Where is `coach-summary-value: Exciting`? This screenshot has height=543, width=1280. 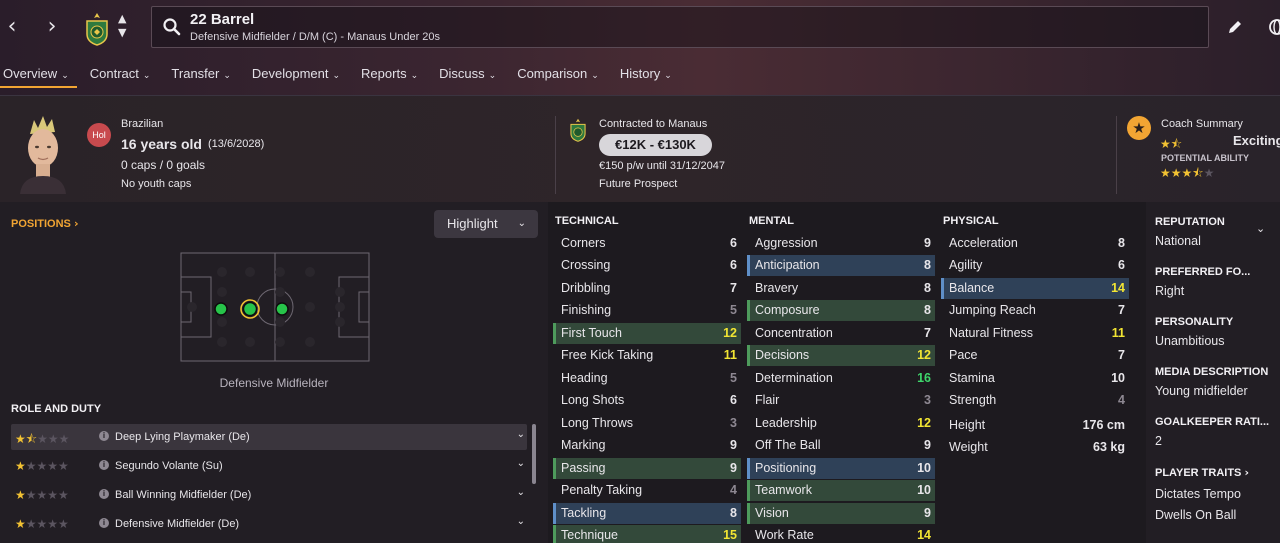 coach-summary-value: Exciting is located at coordinates (1256, 140).